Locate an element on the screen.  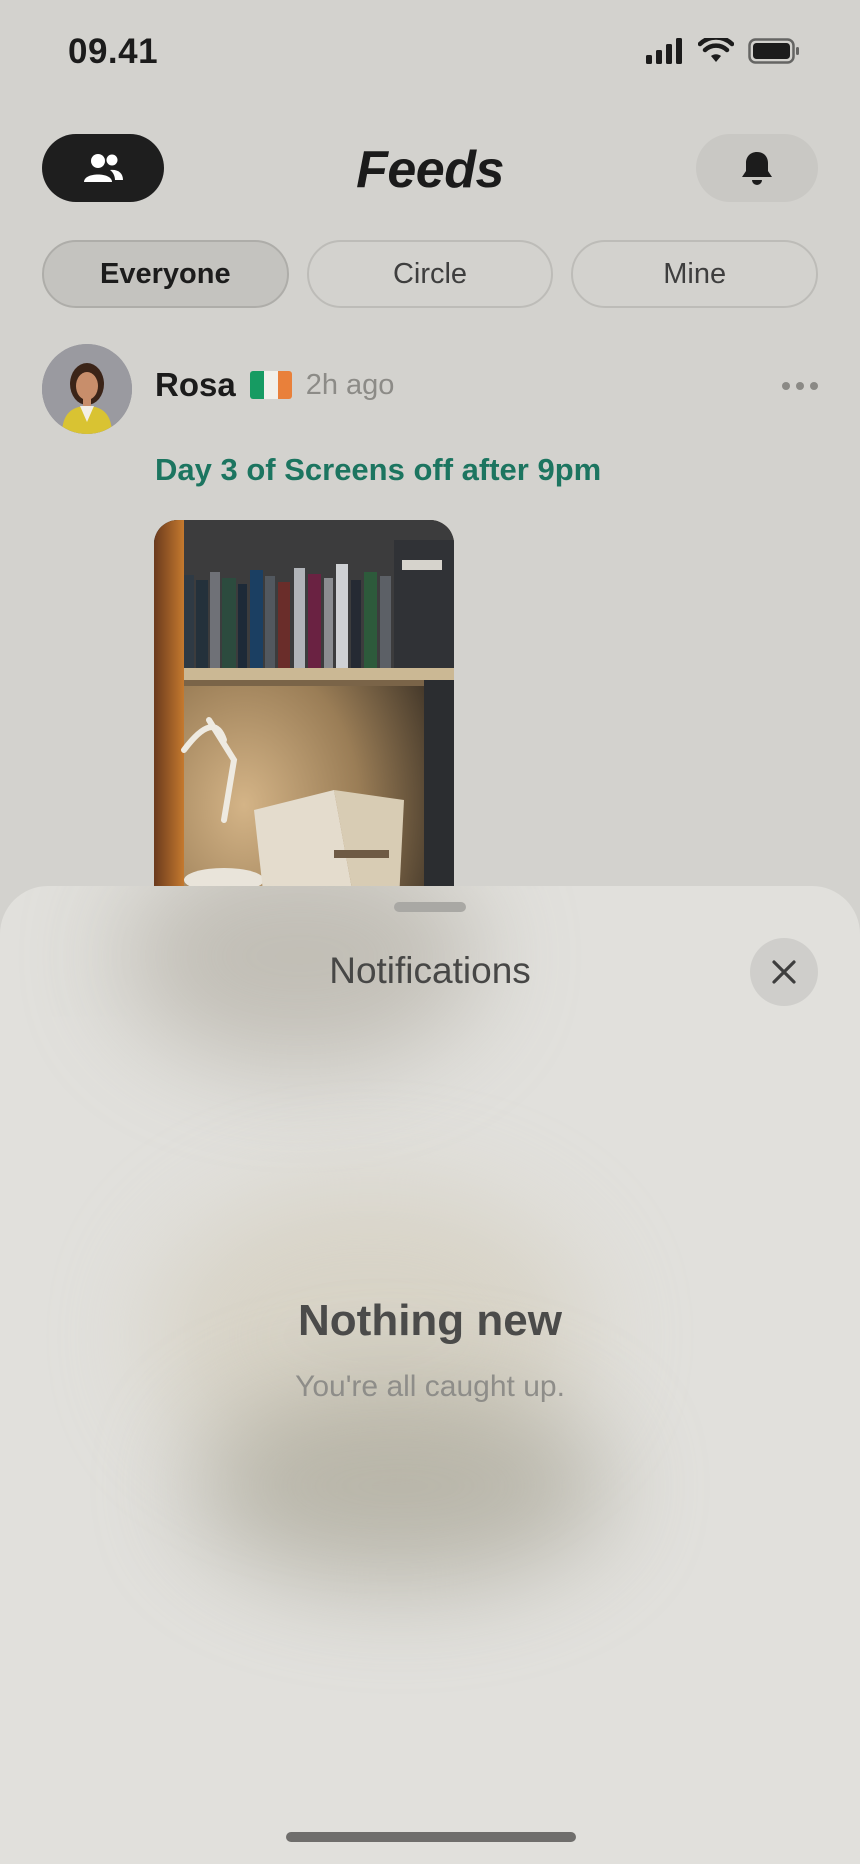
battery-icon is located at coordinates (773, 51).